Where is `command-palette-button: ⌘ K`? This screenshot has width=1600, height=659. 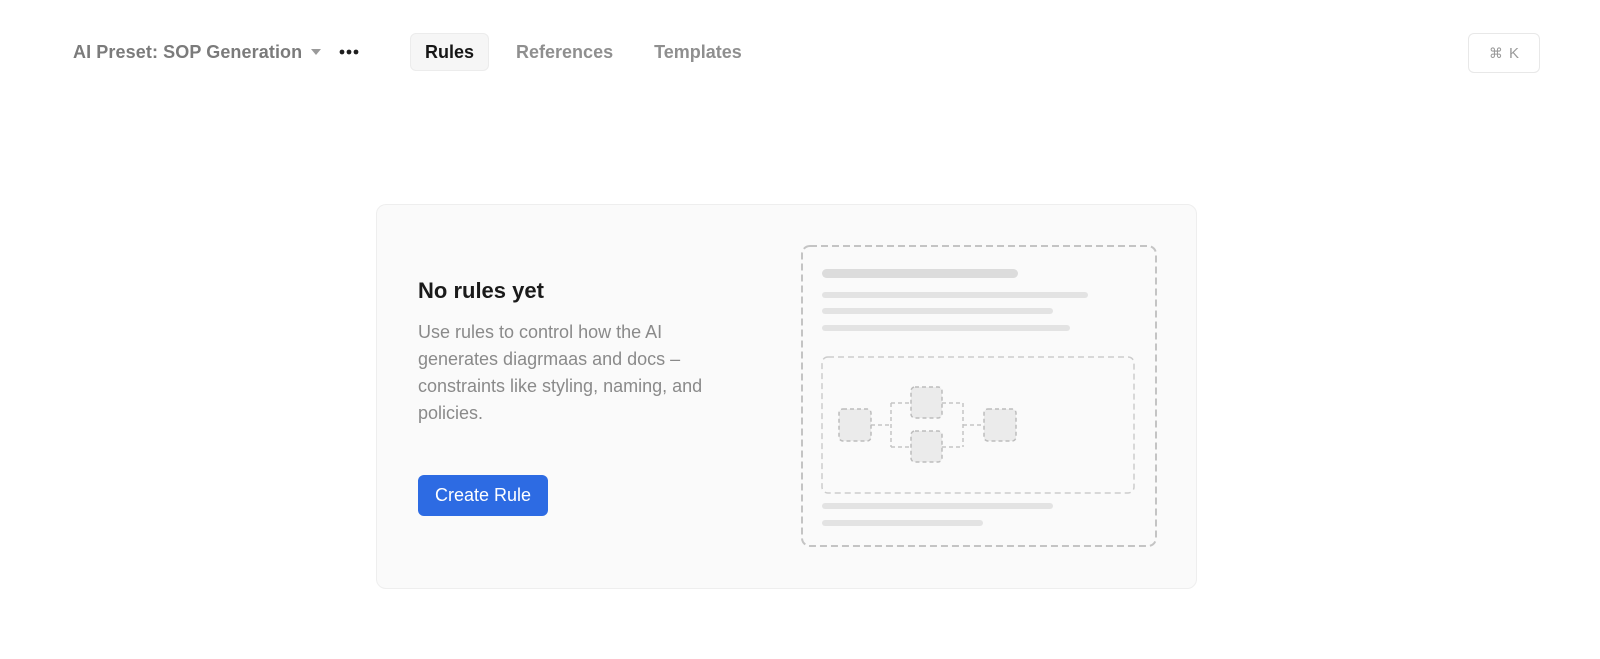
command-palette-button: ⌘ K is located at coordinates (1504, 53).